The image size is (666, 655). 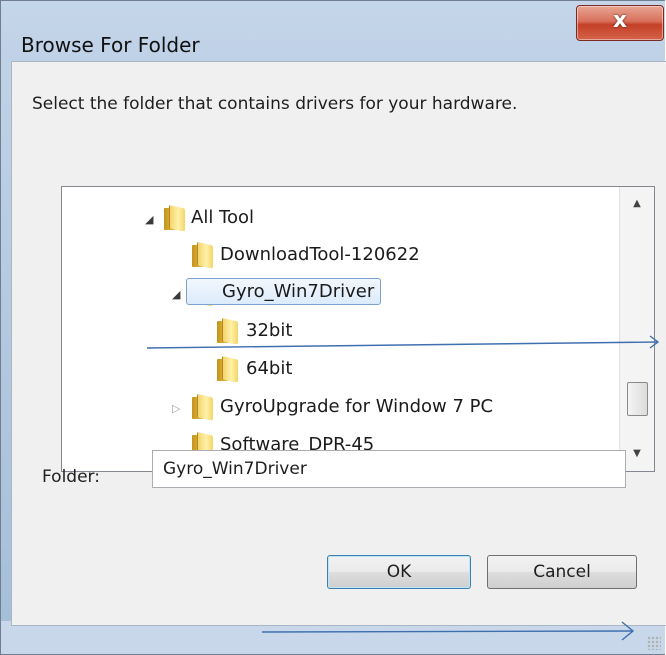 I want to click on tree-item-label: DownloadTool-120622, so click(x=320, y=254).